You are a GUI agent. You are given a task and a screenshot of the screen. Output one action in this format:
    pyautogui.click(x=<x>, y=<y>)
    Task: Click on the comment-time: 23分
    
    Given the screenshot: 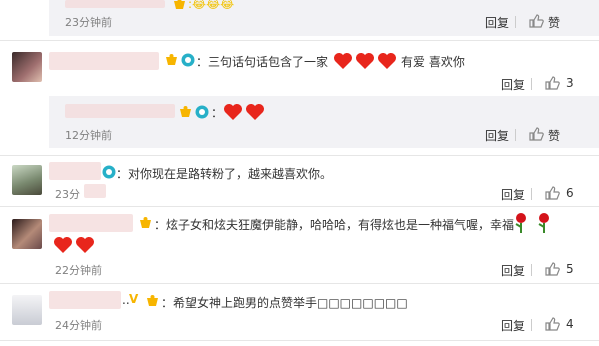 What is the action you would take?
    pyautogui.click(x=67, y=194)
    